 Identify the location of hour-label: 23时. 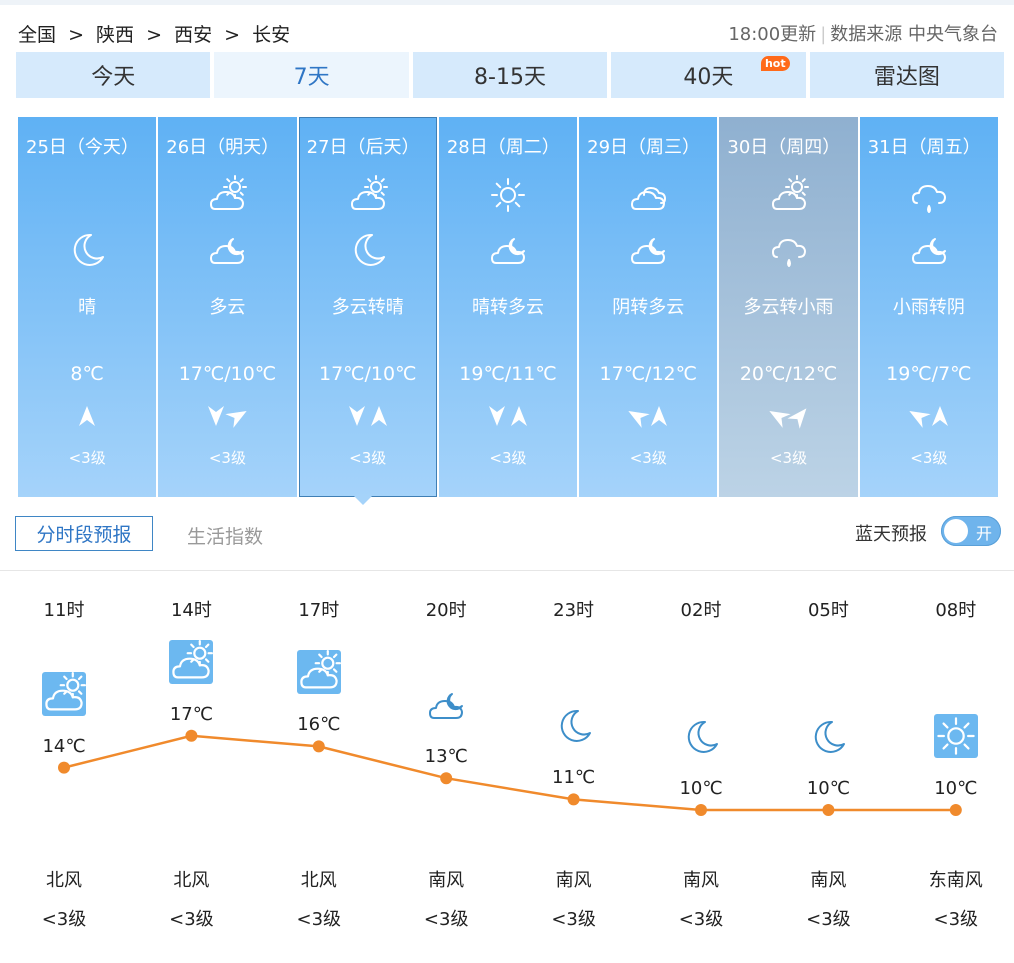
(574, 610).